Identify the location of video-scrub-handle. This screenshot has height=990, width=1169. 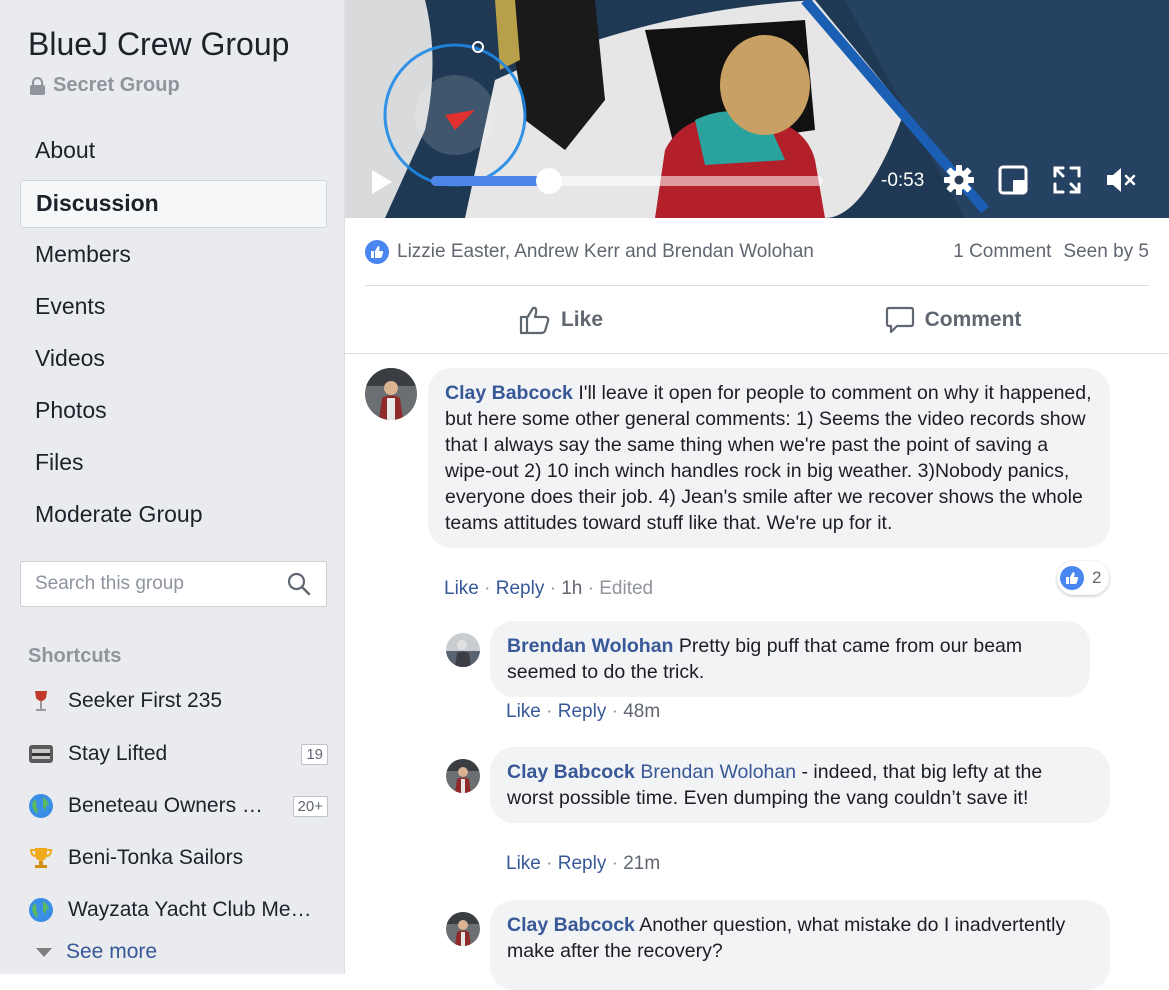
(548, 181).